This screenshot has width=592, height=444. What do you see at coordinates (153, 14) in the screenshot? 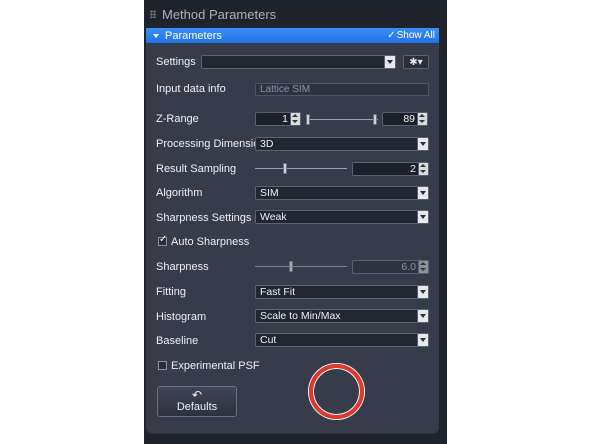
I see `drag-grip-icon` at bounding box center [153, 14].